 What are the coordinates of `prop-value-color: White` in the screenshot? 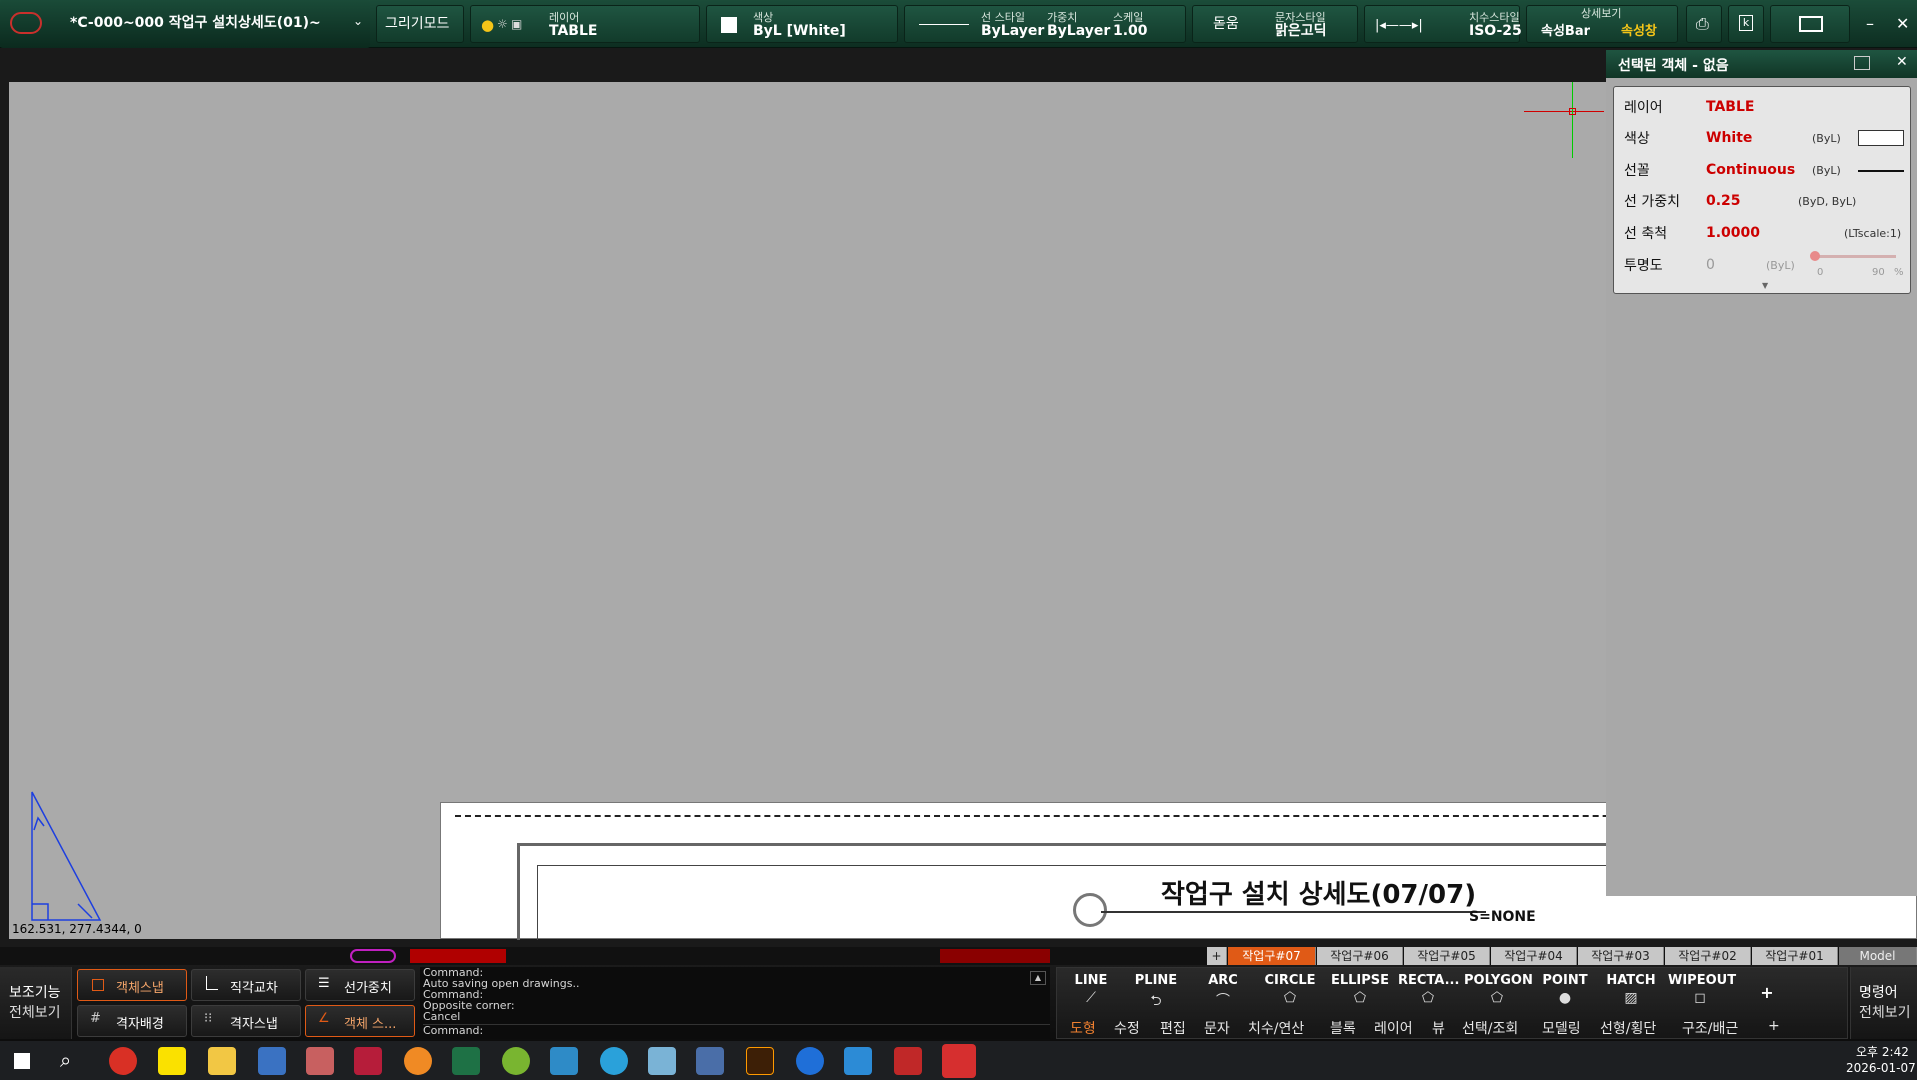 It's located at (1729, 138).